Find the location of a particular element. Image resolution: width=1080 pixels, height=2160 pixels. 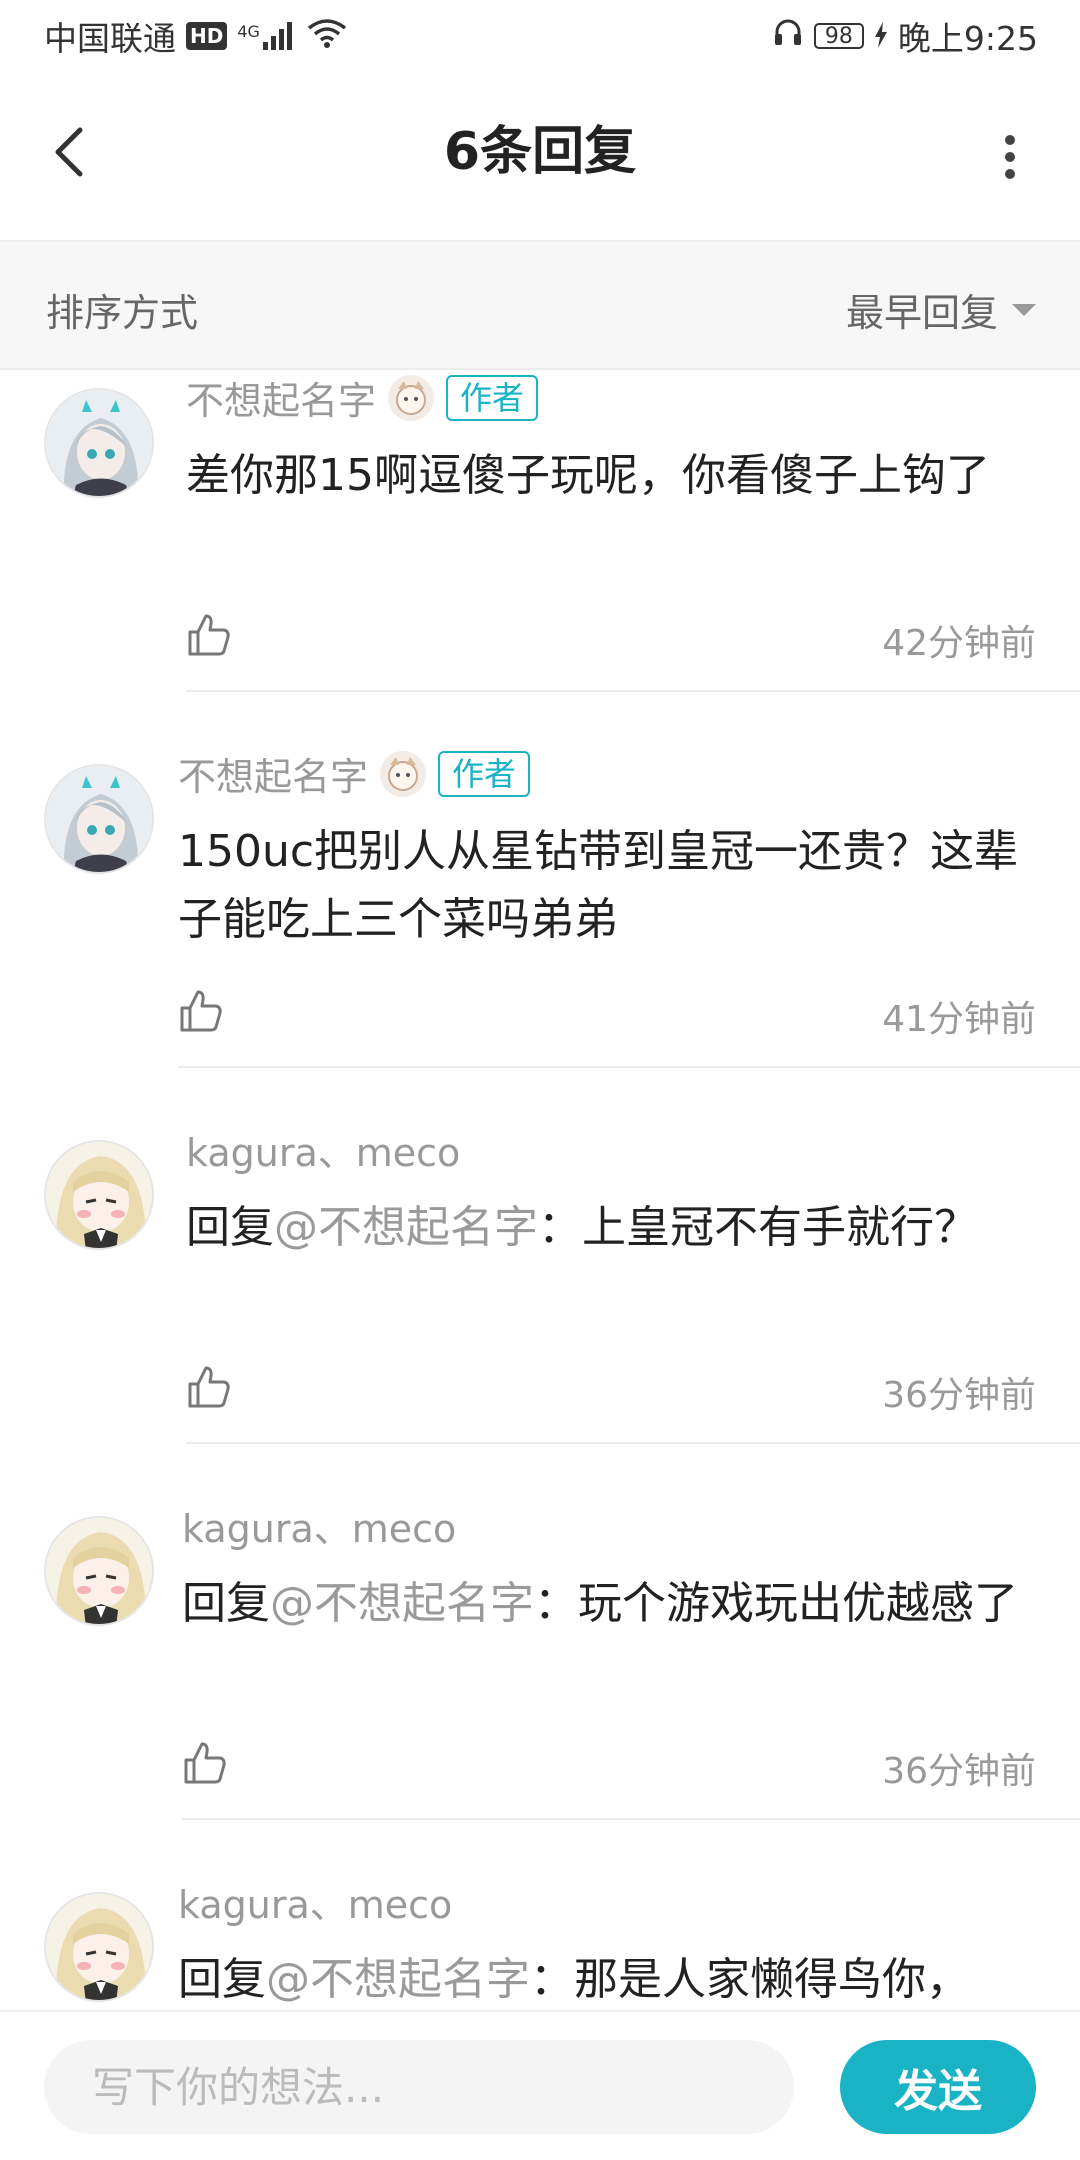

hd-badge: HD is located at coordinates (207, 36).